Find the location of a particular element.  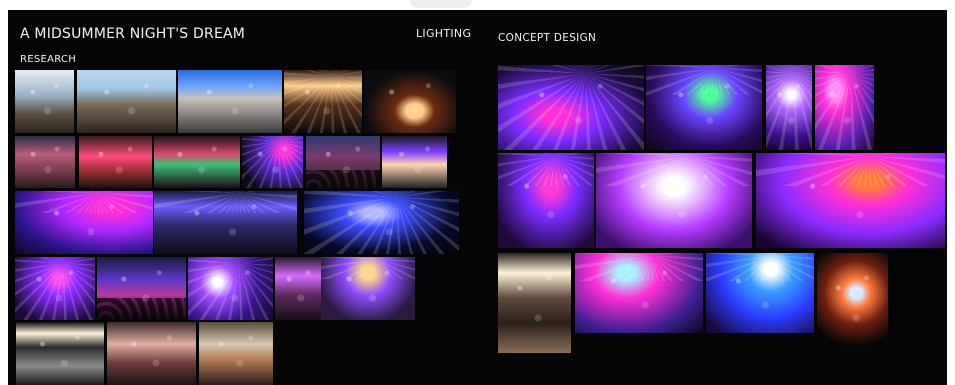

research-photo-bar-interior is located at coordinates (323, 101).